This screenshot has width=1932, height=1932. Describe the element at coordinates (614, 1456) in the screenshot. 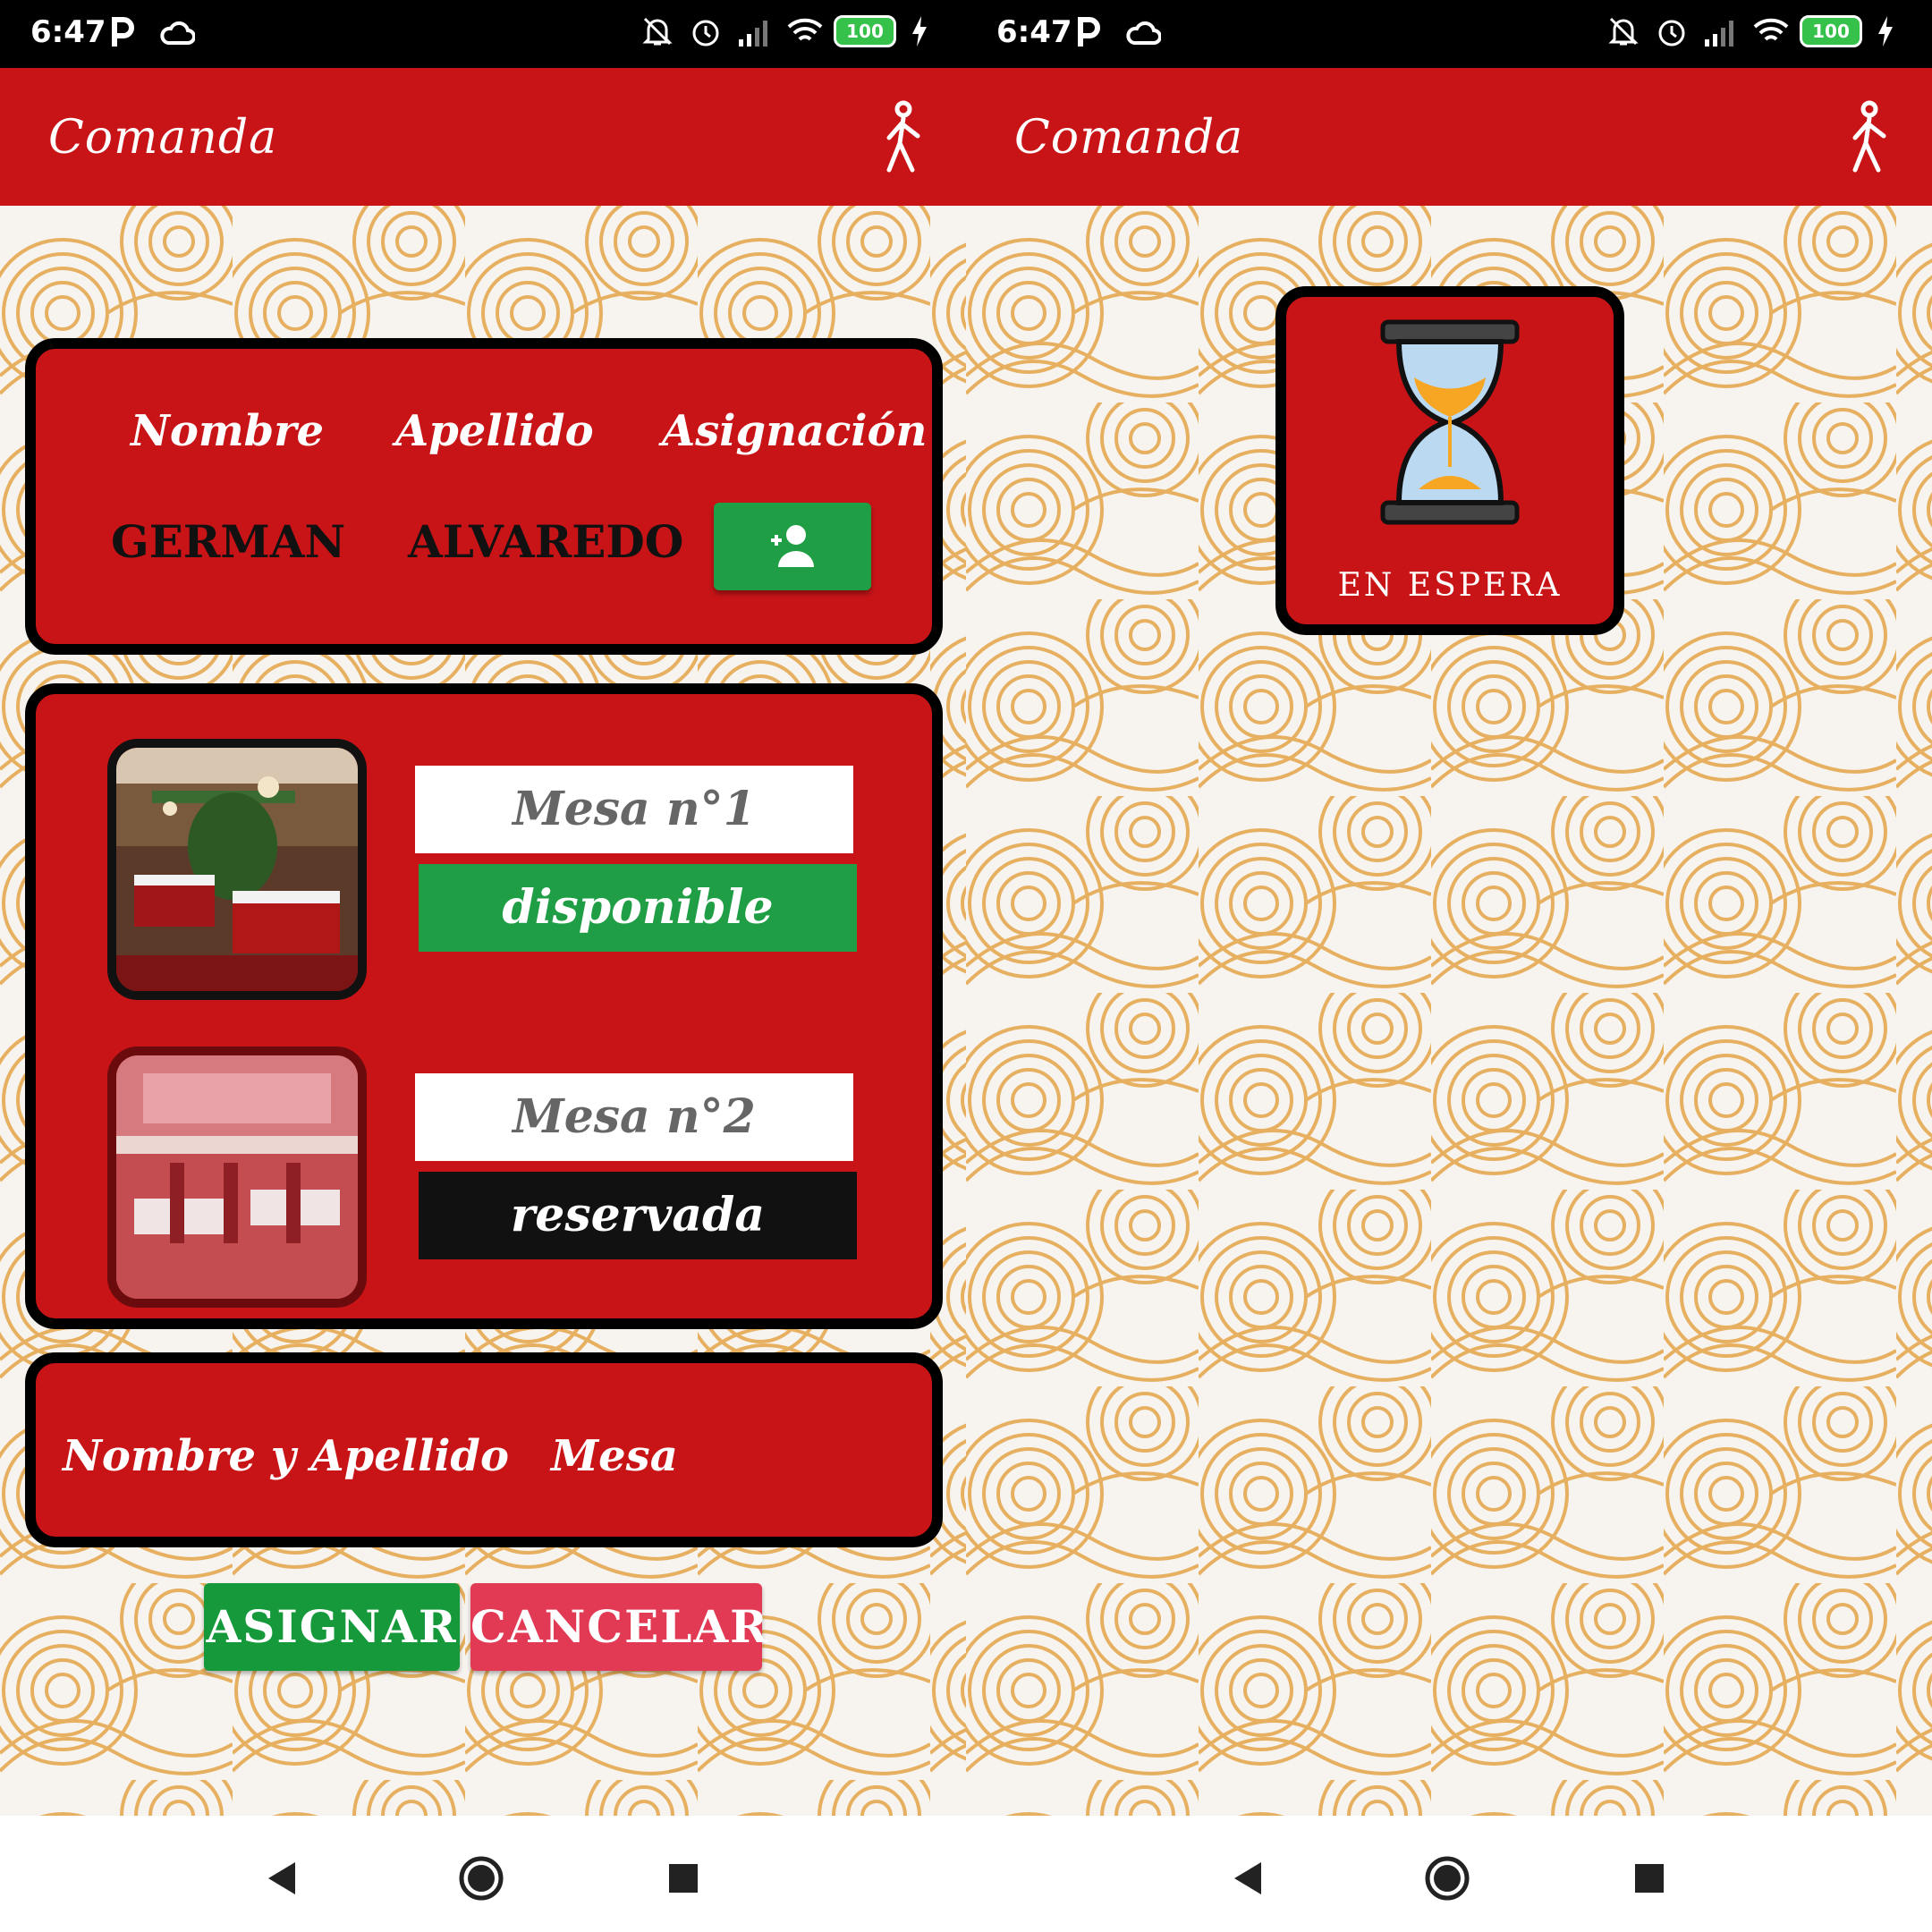

I see `summary-mesa: Mesa` at that location.